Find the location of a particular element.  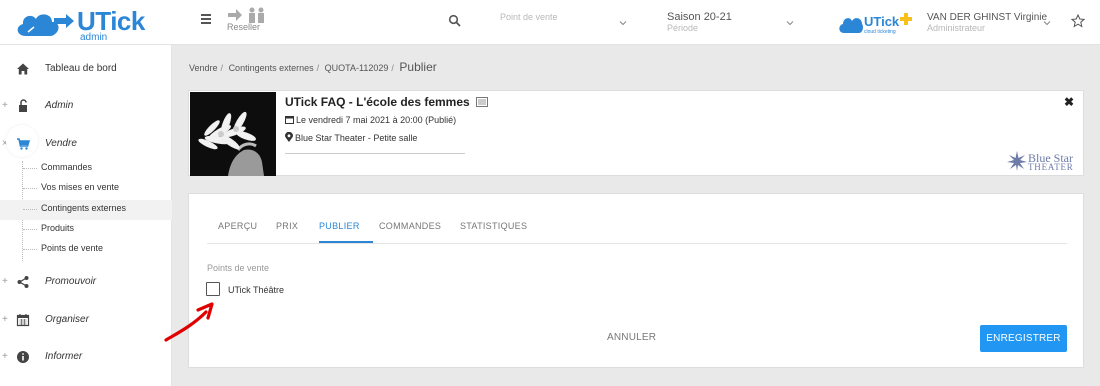

sidebar-item-organiser: + Organiser is located at coordinates (86, 321).